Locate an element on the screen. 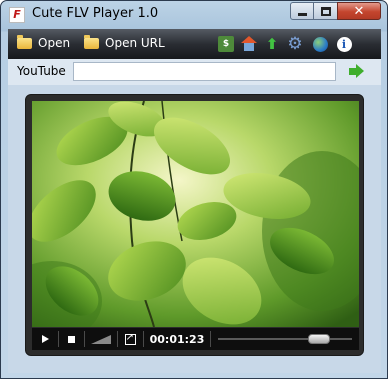  maximize-icon is located at coordinates (325, 11).